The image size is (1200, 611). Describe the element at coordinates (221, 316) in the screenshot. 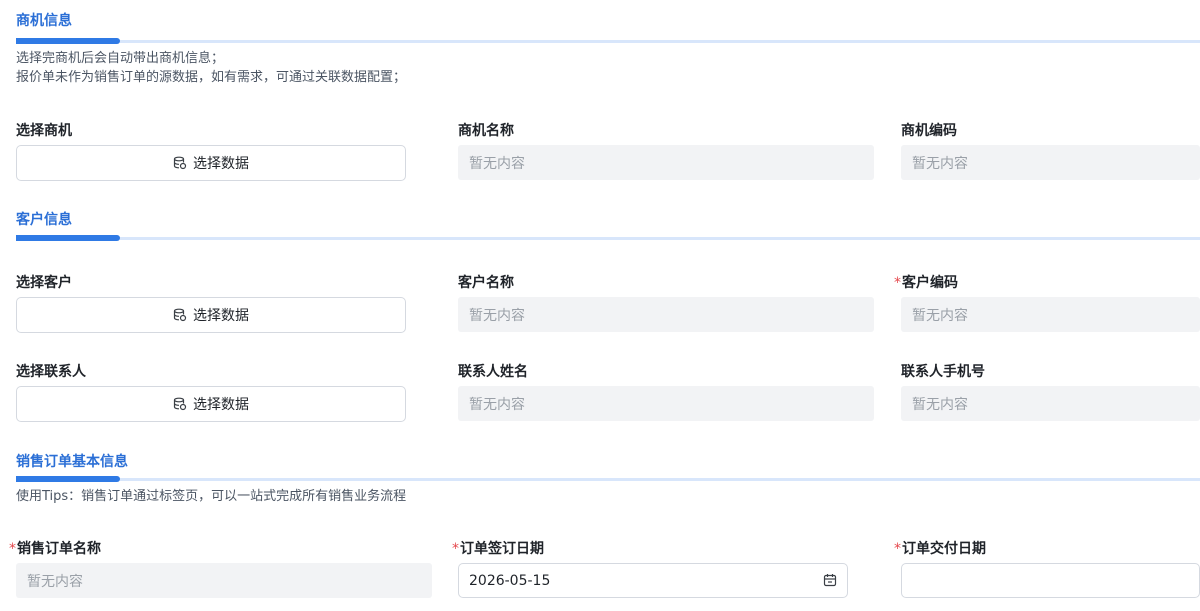

I see `select-customer-button-label: 选择数据` at that location.